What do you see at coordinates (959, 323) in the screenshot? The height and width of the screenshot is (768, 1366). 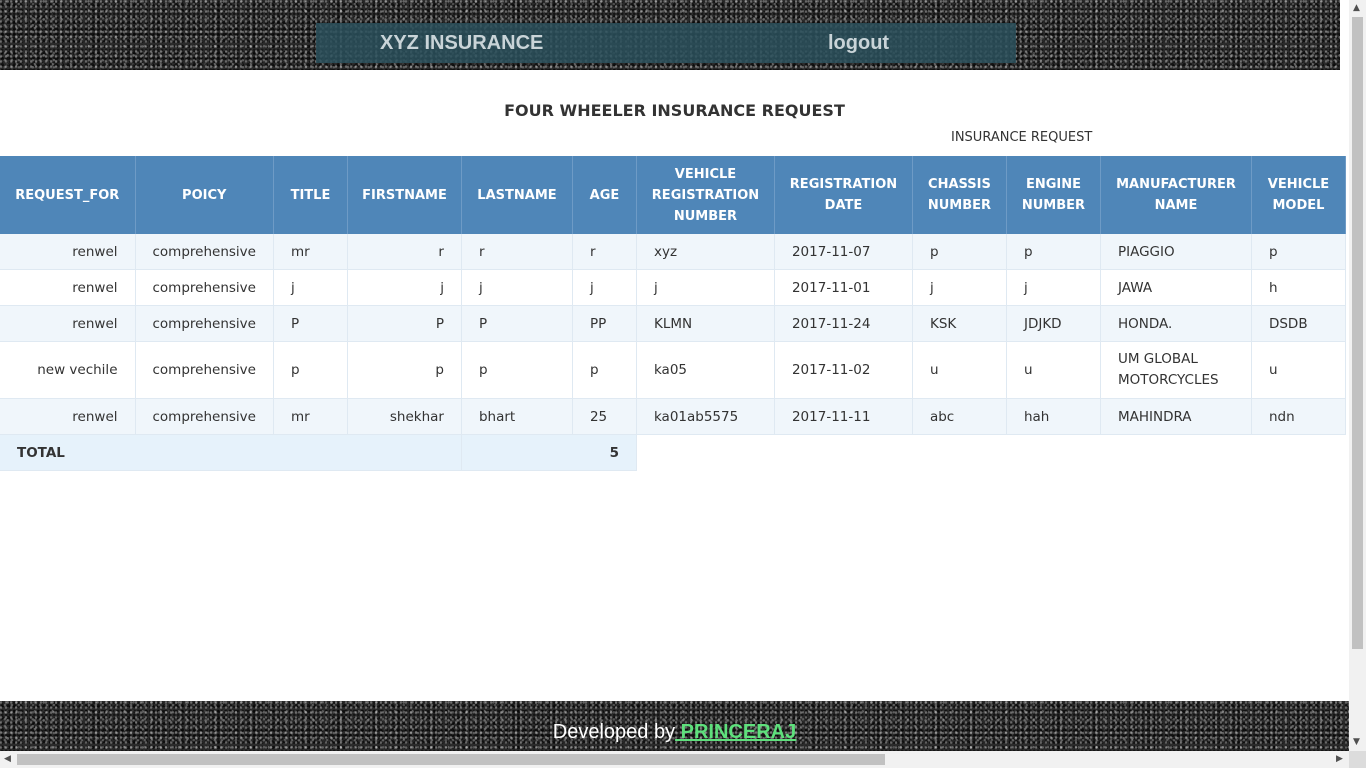 I see `table-cell: KSK` at bounding box center [959, 323].